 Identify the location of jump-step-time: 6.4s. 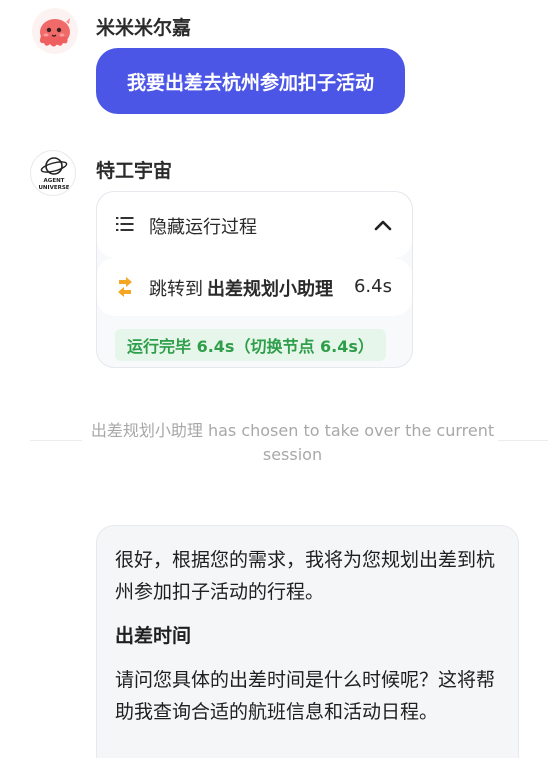
(372, 286).